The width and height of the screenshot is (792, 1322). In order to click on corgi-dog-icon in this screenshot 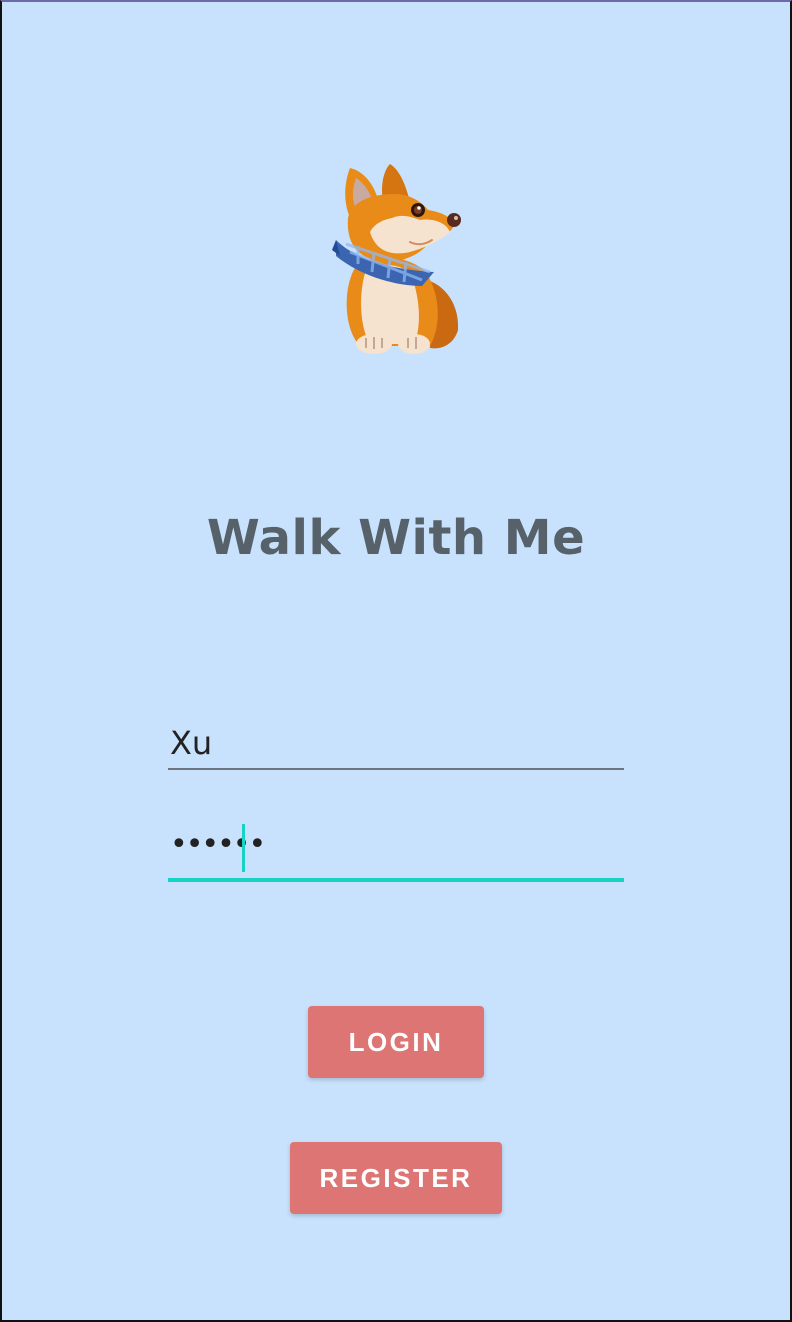, I will do `click(396, 259)`.